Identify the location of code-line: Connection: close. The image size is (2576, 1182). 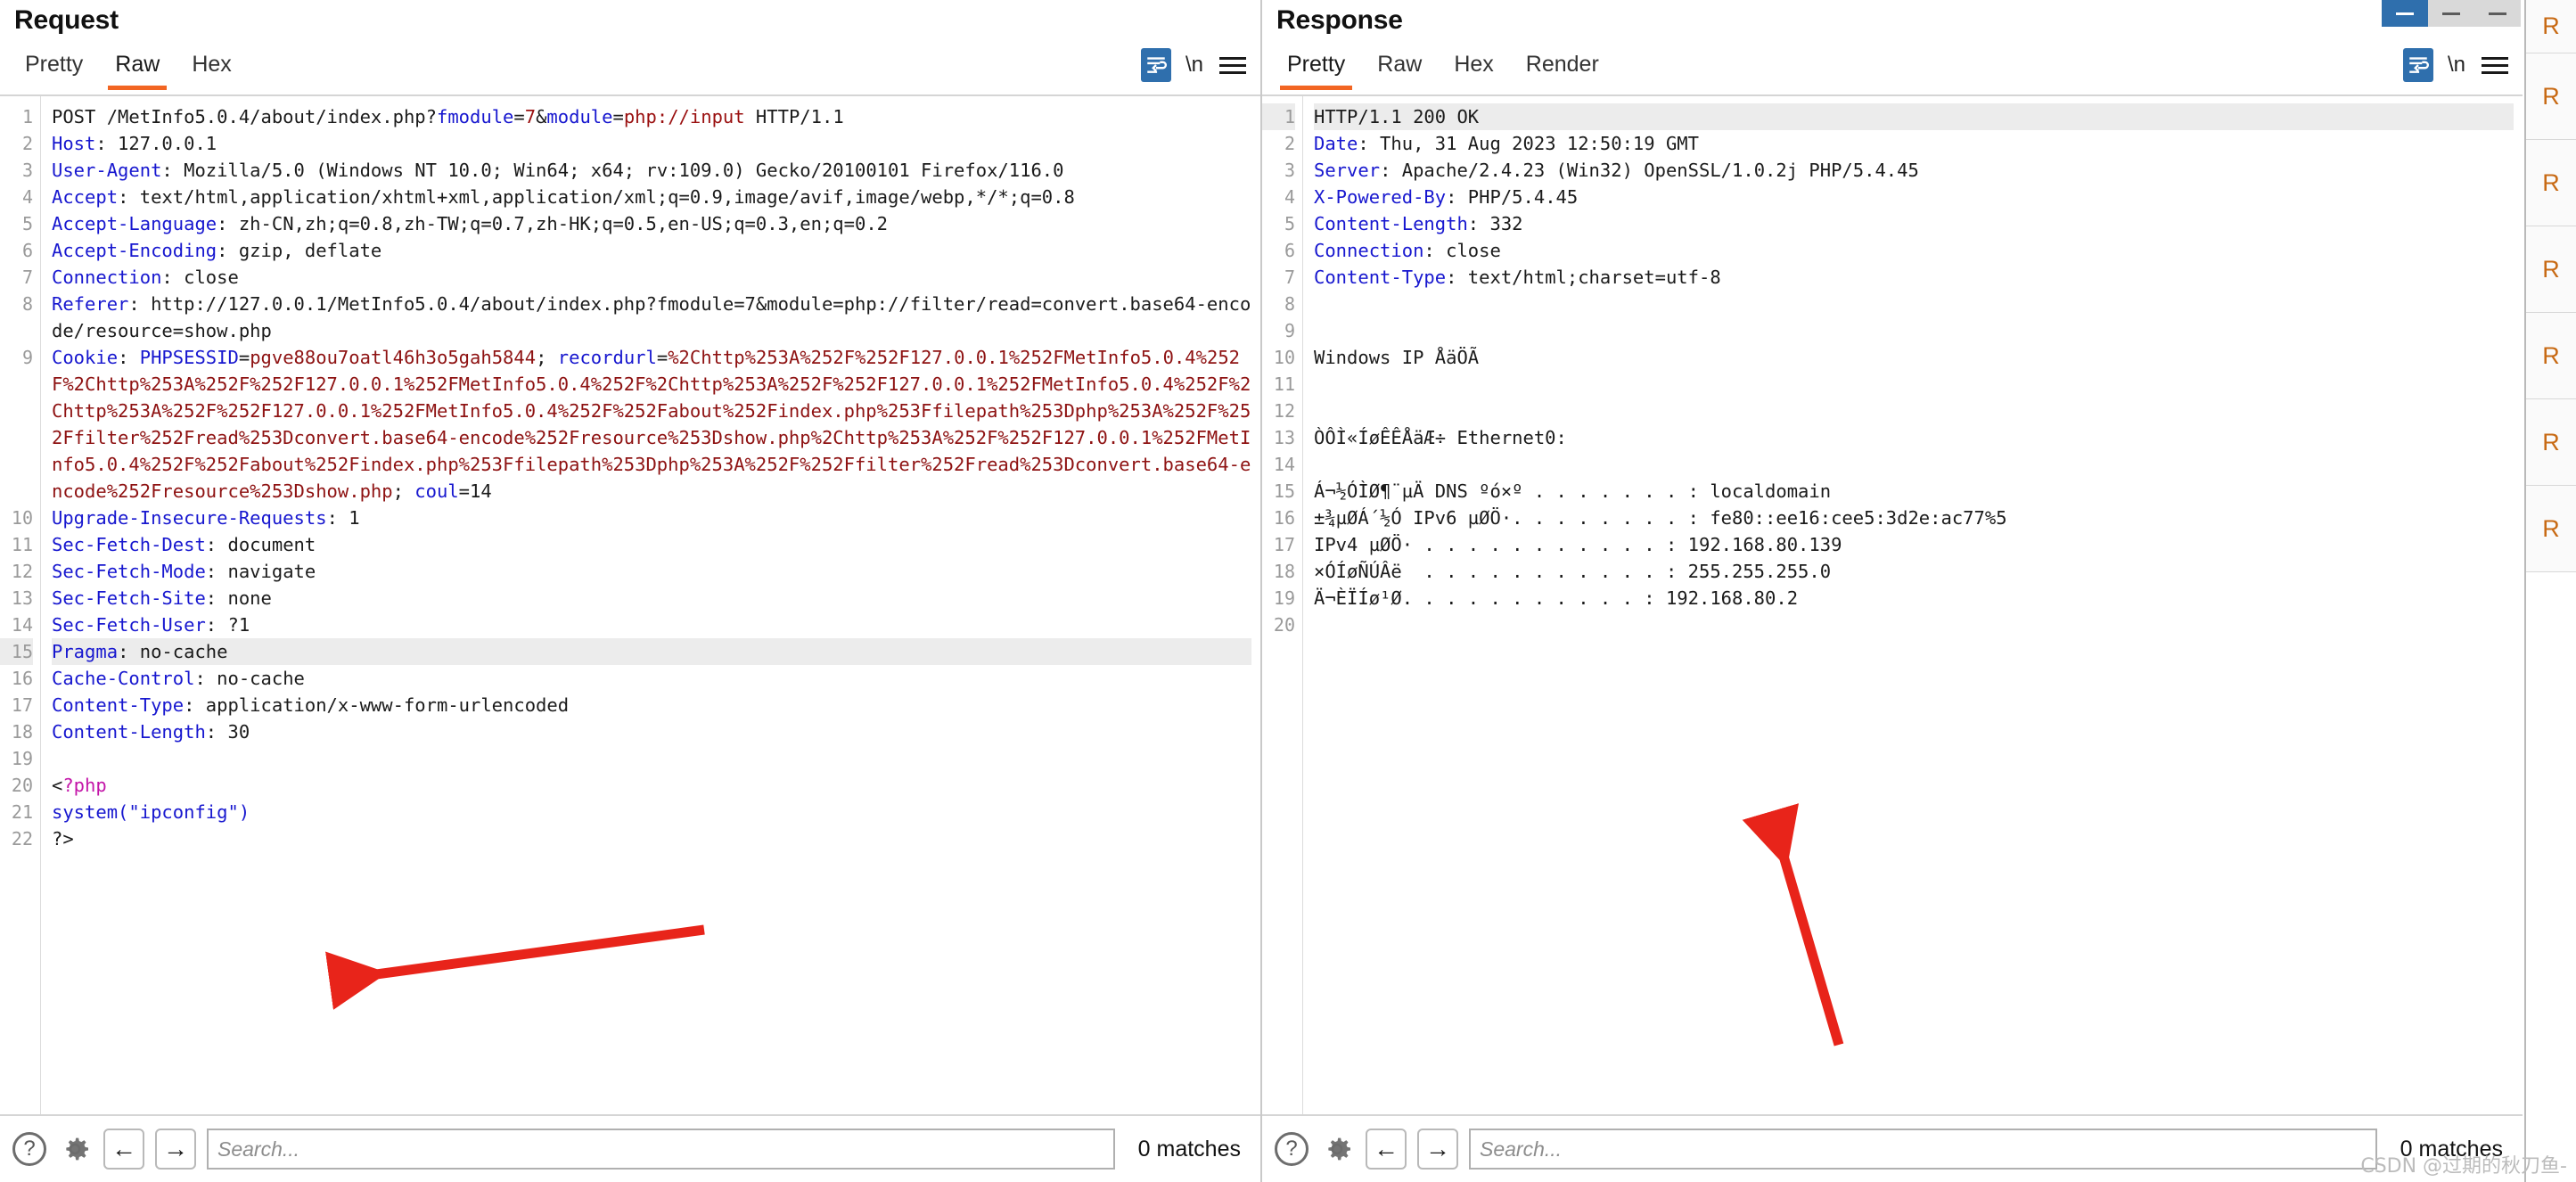
(1407, 251).